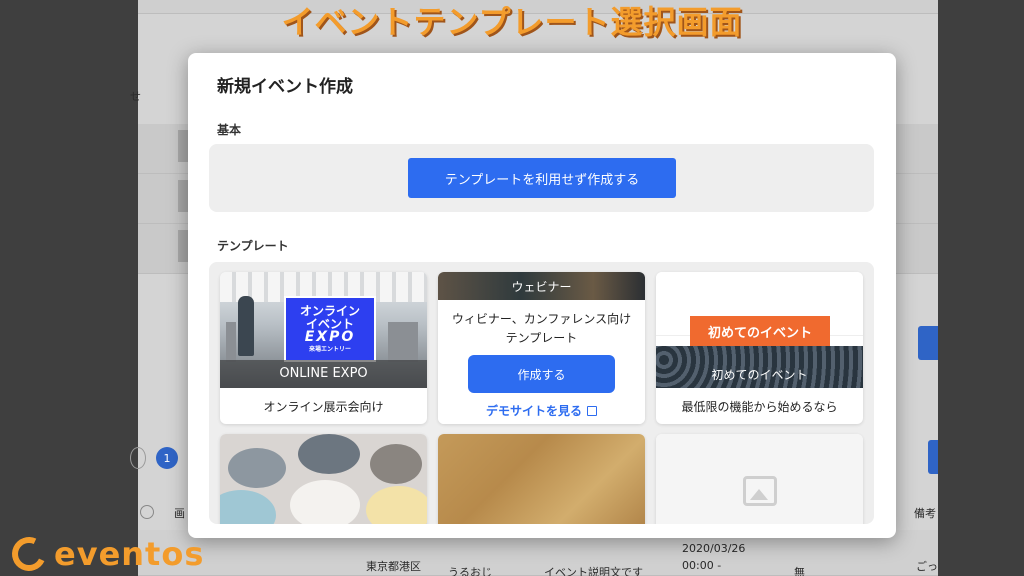 Image resolution: width=1024 pixels, height=576 pixels. Describe the element at coordinates (323, 406) in the screenshot. I see `template-caption: オンライン展示会向け` at that location.